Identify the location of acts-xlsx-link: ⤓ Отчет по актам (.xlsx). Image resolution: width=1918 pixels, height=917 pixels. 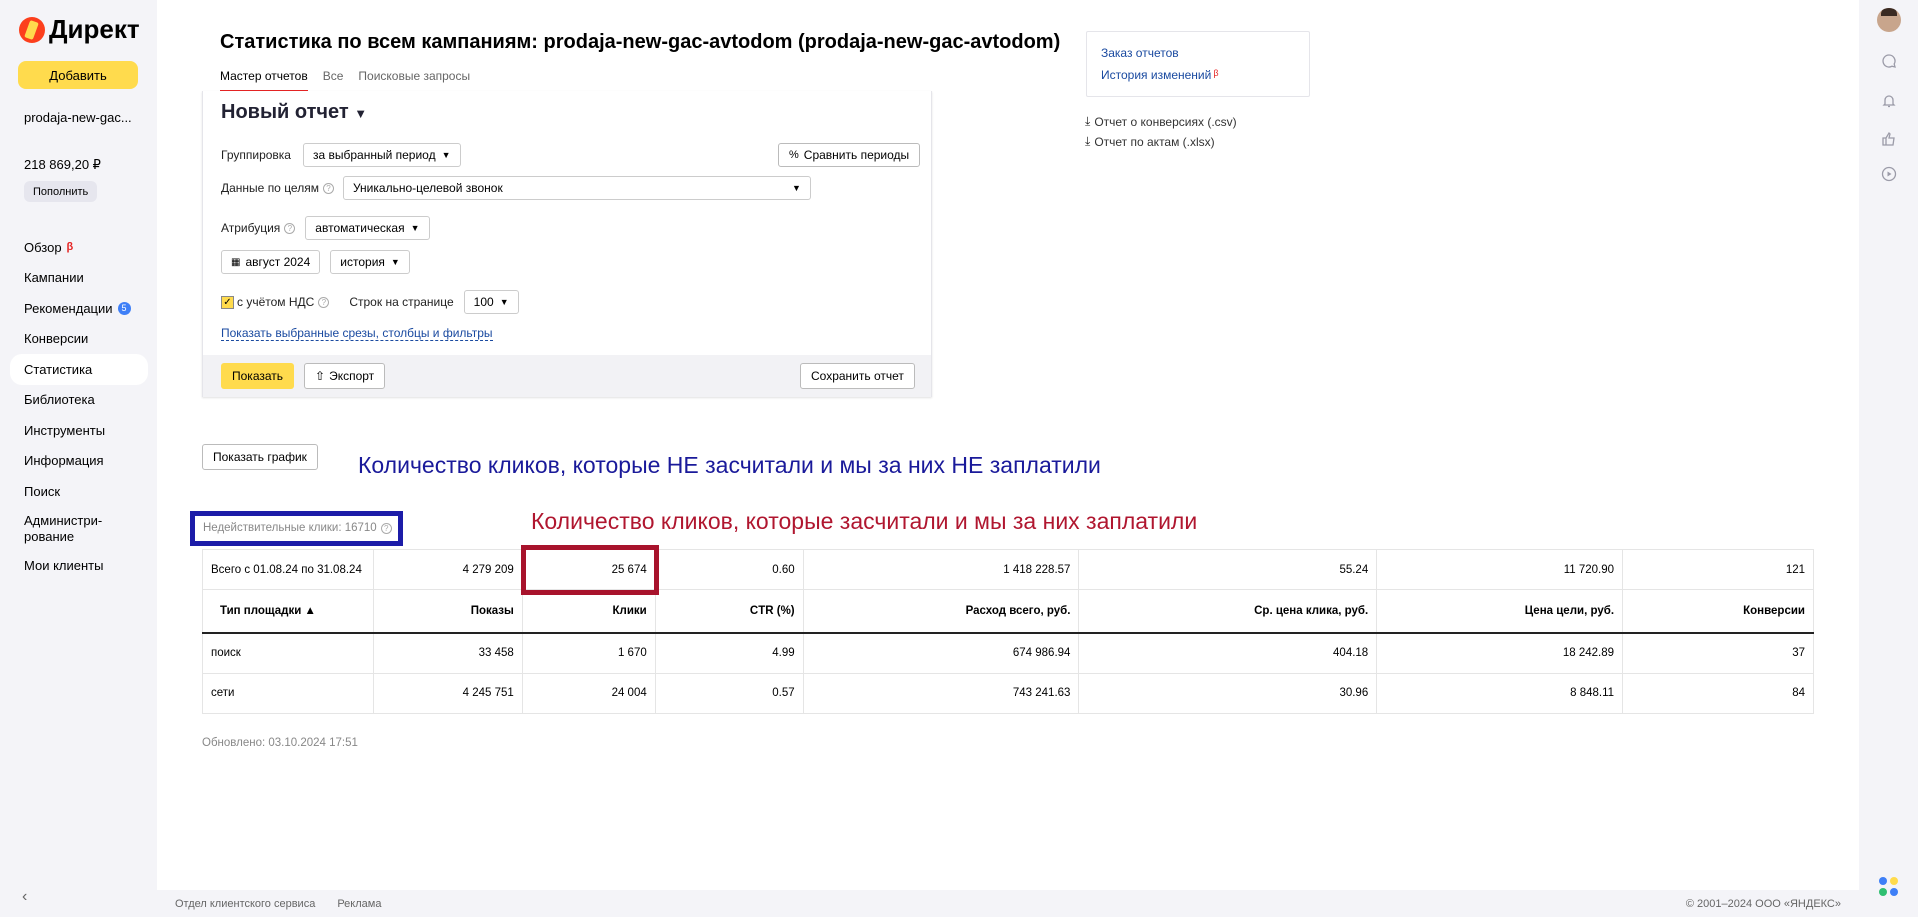
(1150, 141).